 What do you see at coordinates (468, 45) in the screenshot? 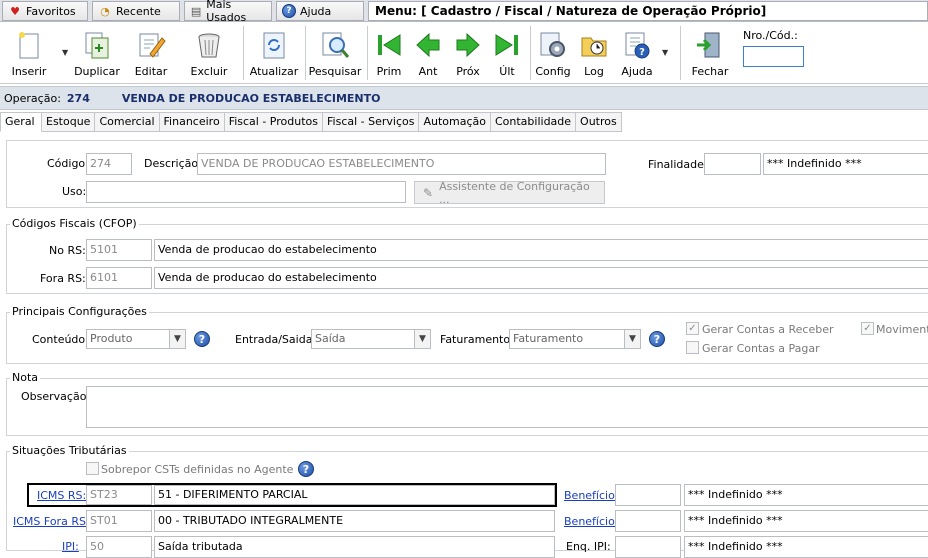
I see `next-record-icon` at bounding box center [468, 45].